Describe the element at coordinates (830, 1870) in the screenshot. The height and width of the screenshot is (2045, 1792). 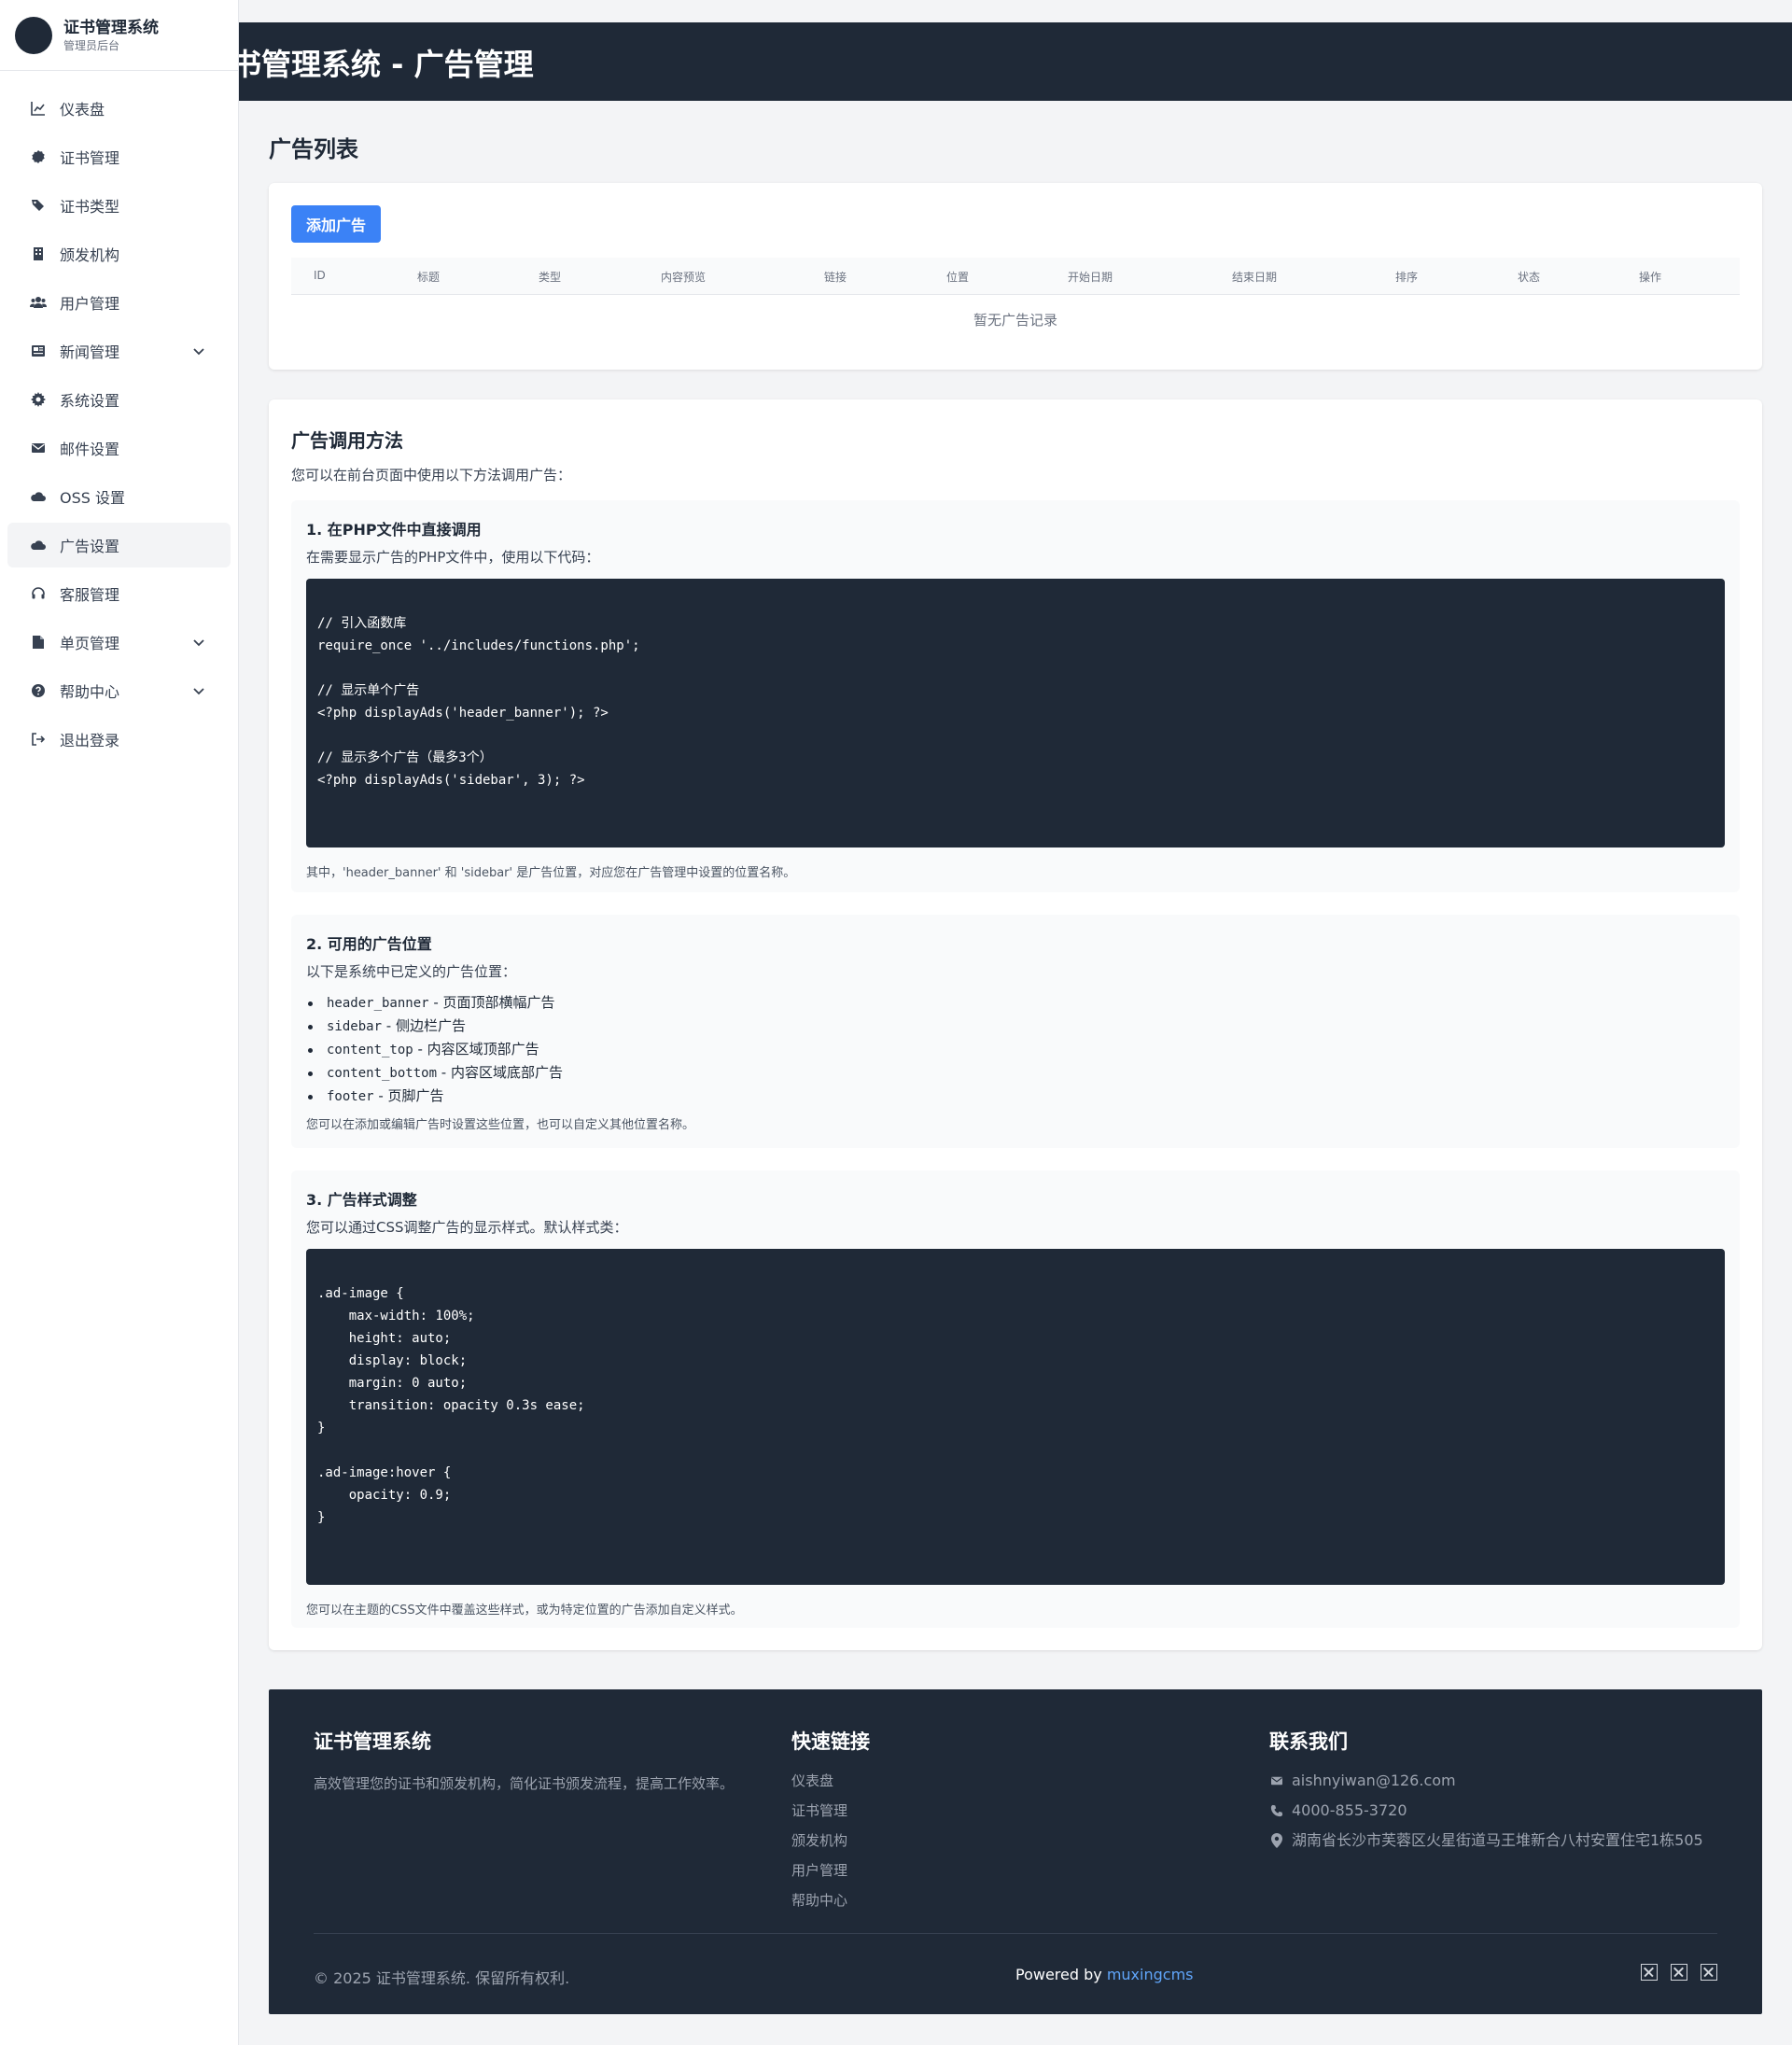
I see `footer-link-users: 用户管理` at that location.